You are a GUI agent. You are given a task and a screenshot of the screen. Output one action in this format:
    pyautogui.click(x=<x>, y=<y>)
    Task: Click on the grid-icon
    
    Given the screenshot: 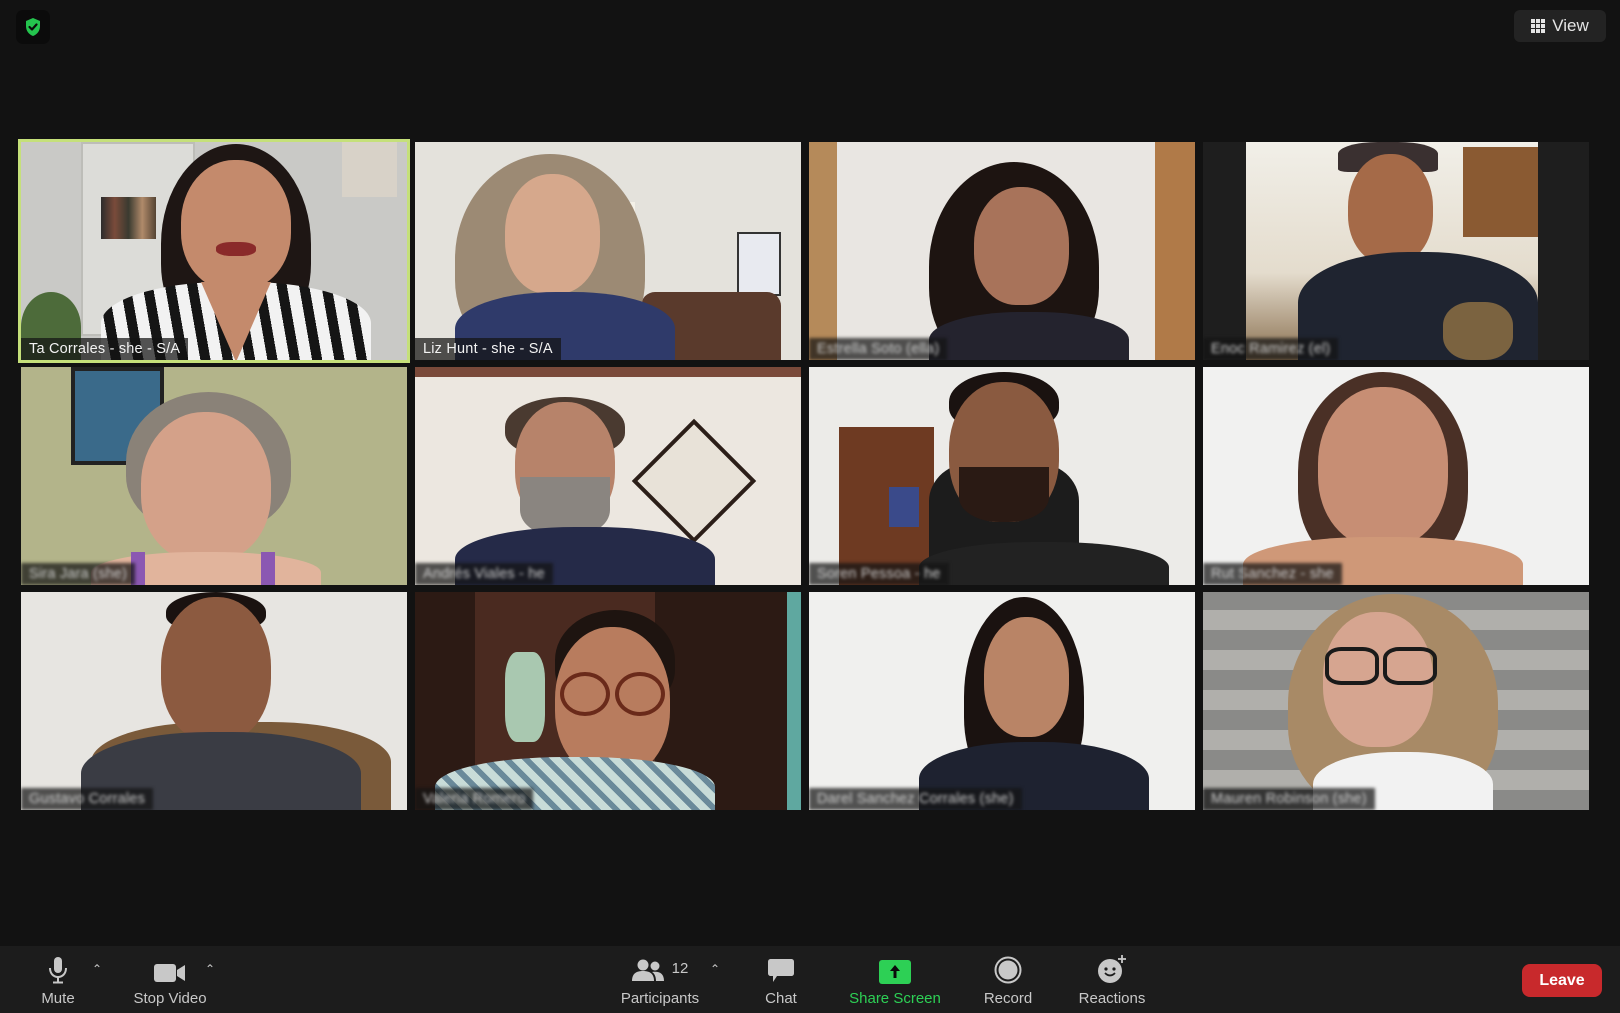 What is the action you would take?
    pyautogui.click(x=1538, y=26)
    